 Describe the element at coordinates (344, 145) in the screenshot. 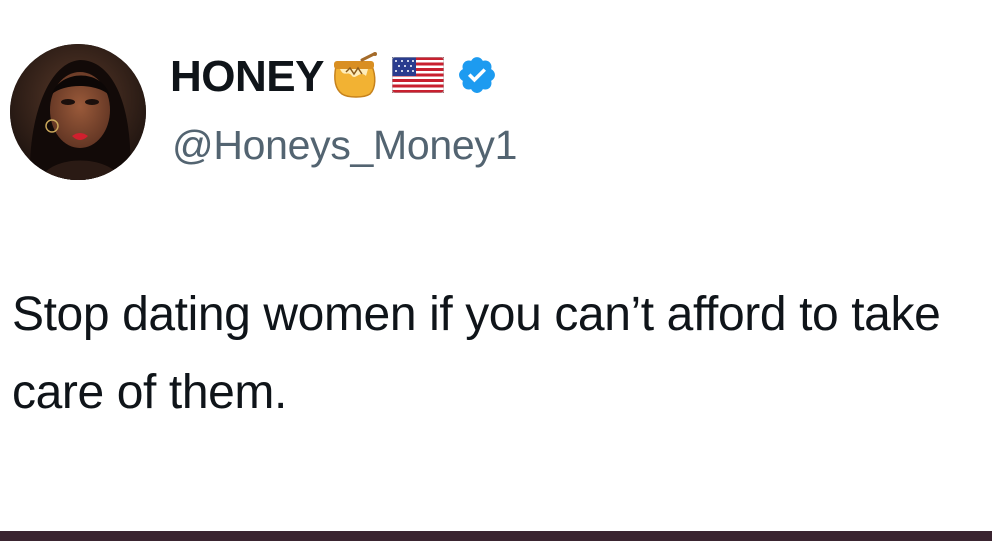

I see `user-handle: @Honeys_Money1` at that location.